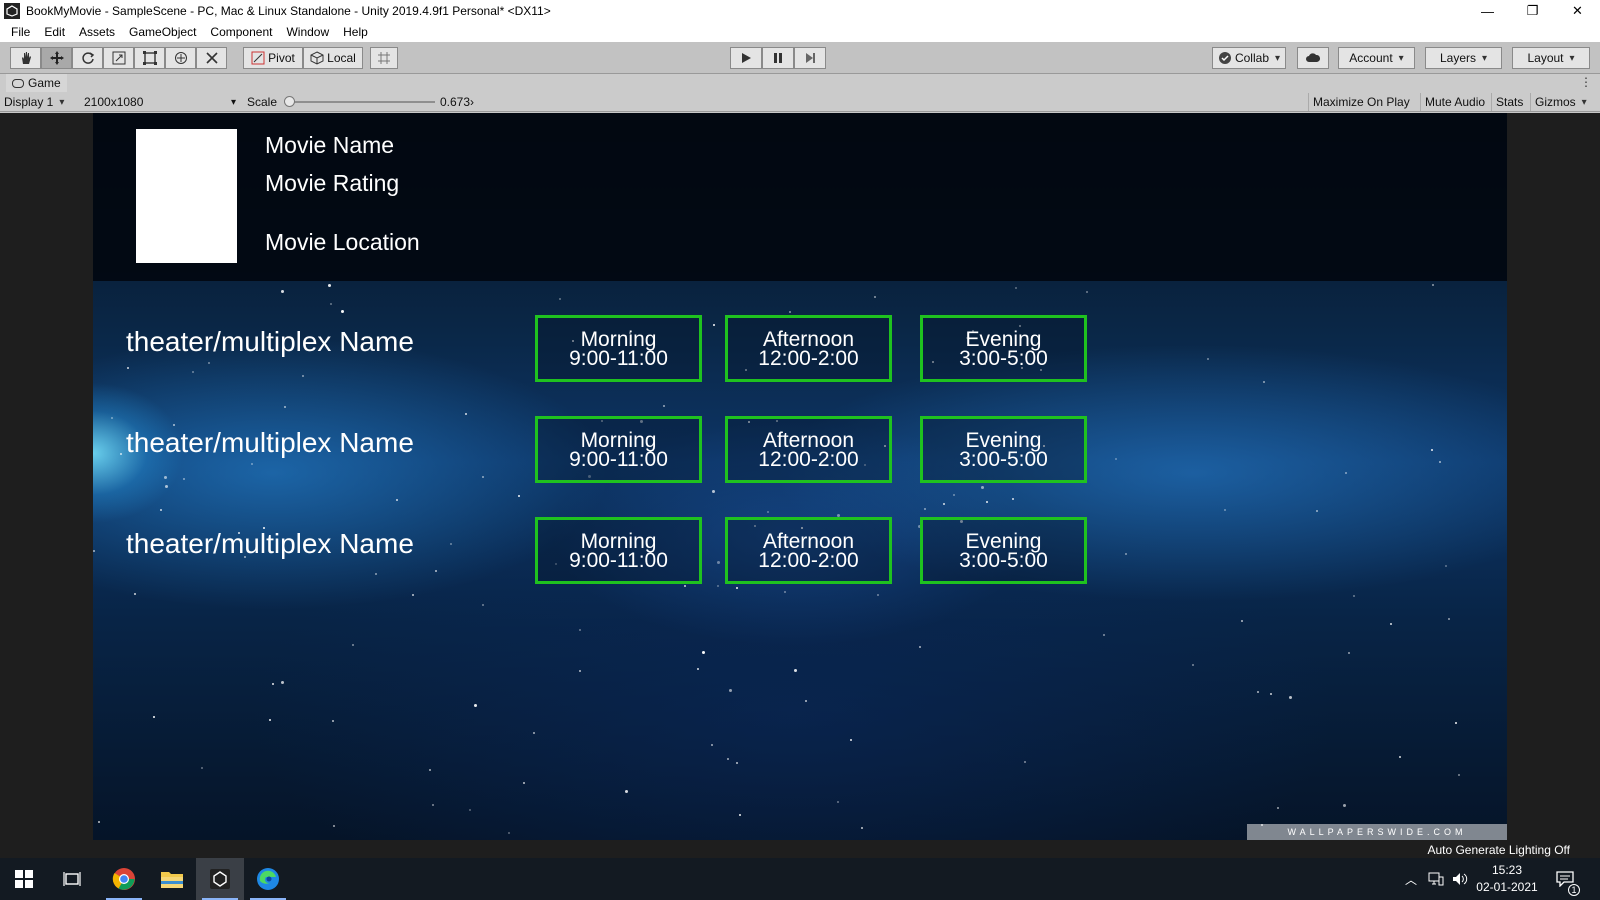 The image size is (1600, 900). I want to click on task-view-button, so click(72, 879).